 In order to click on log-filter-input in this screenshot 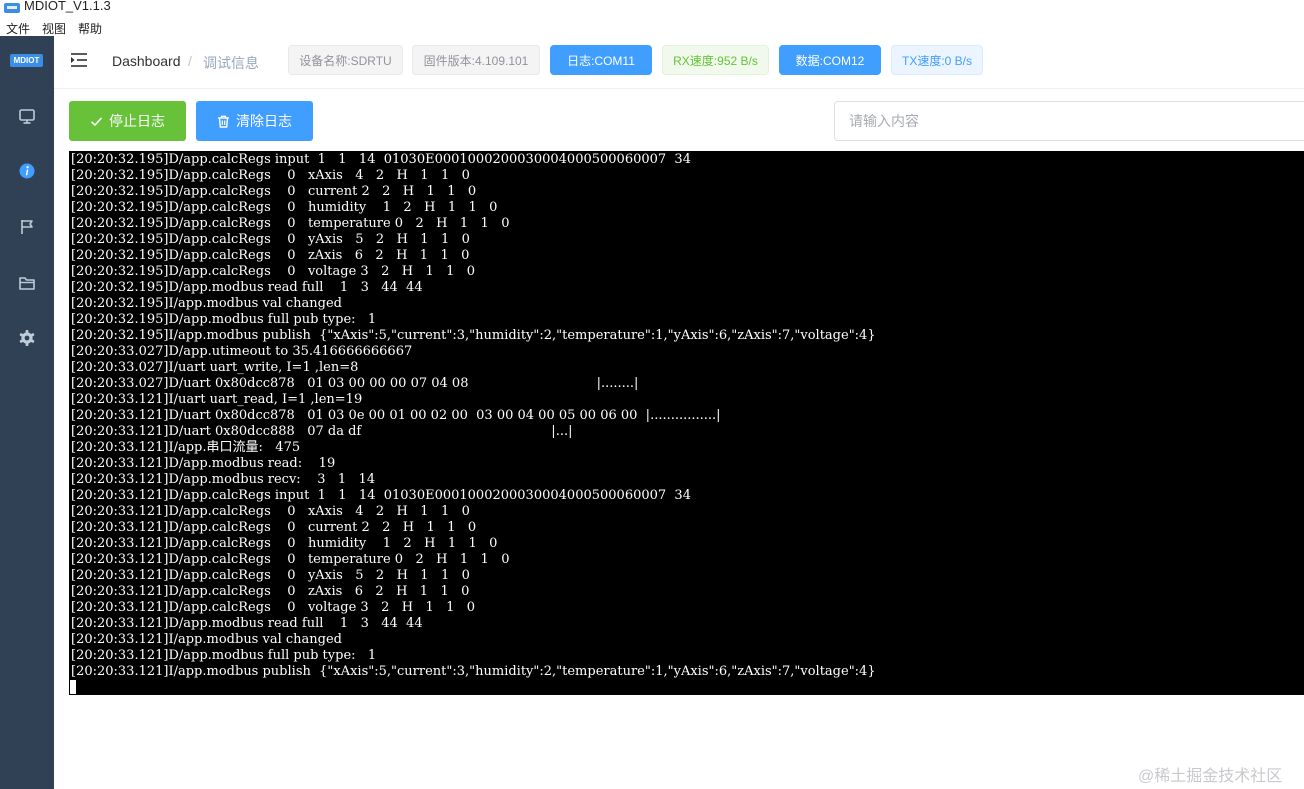, I will do `click(1069, 121)`.